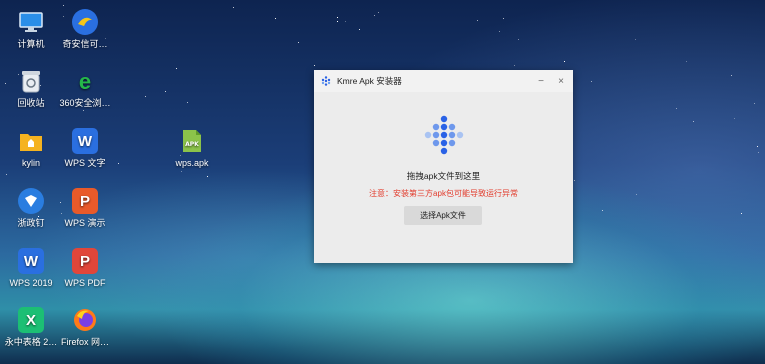 The height and width of the screenshot is (364, 765). I want to click on desktop-icon-computer: 计算机, so click(31, 29).